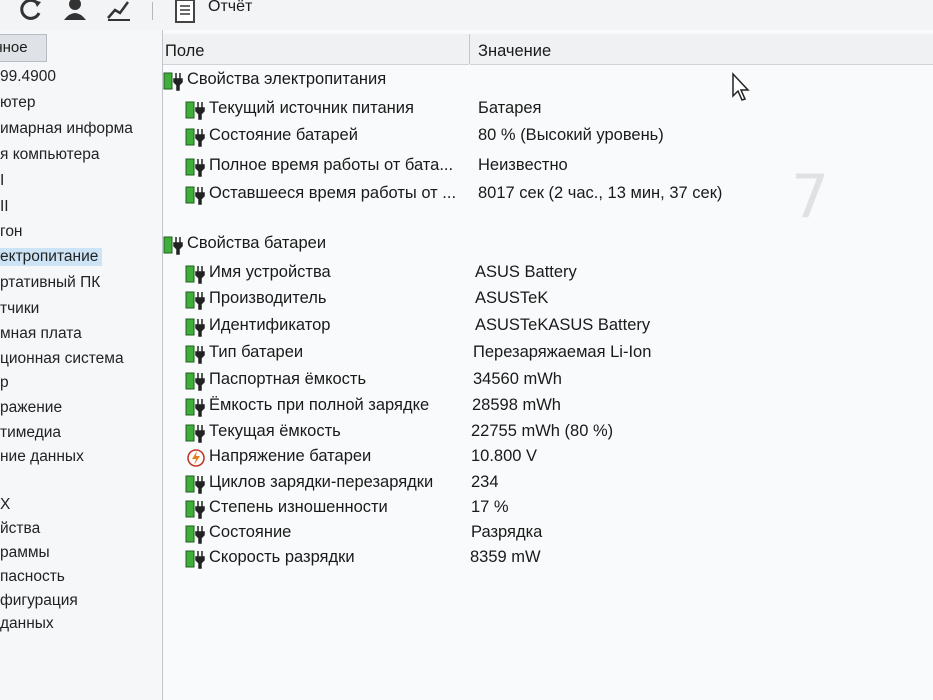  What do you see at coordinates (2, 181) in the screenshot?
I see `sidebar-item: I` at bounding box center [2, 181].